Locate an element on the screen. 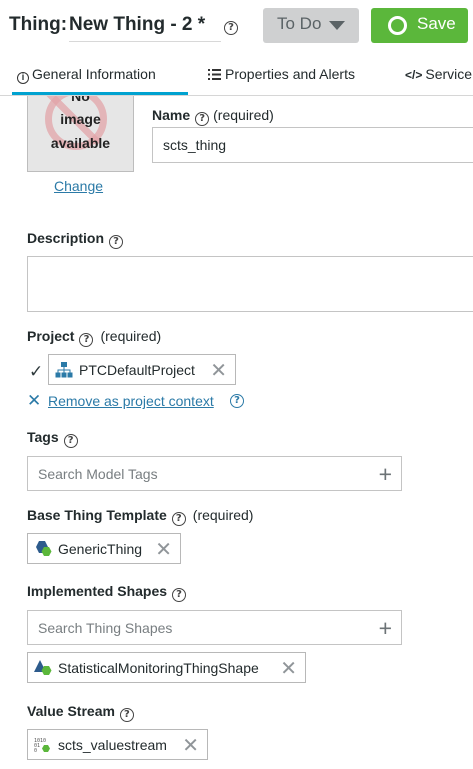 This screenshot has height=769, width=473. thing-shapes-search-input: Search Thing Shapes + is located at coordinates (214, 627).